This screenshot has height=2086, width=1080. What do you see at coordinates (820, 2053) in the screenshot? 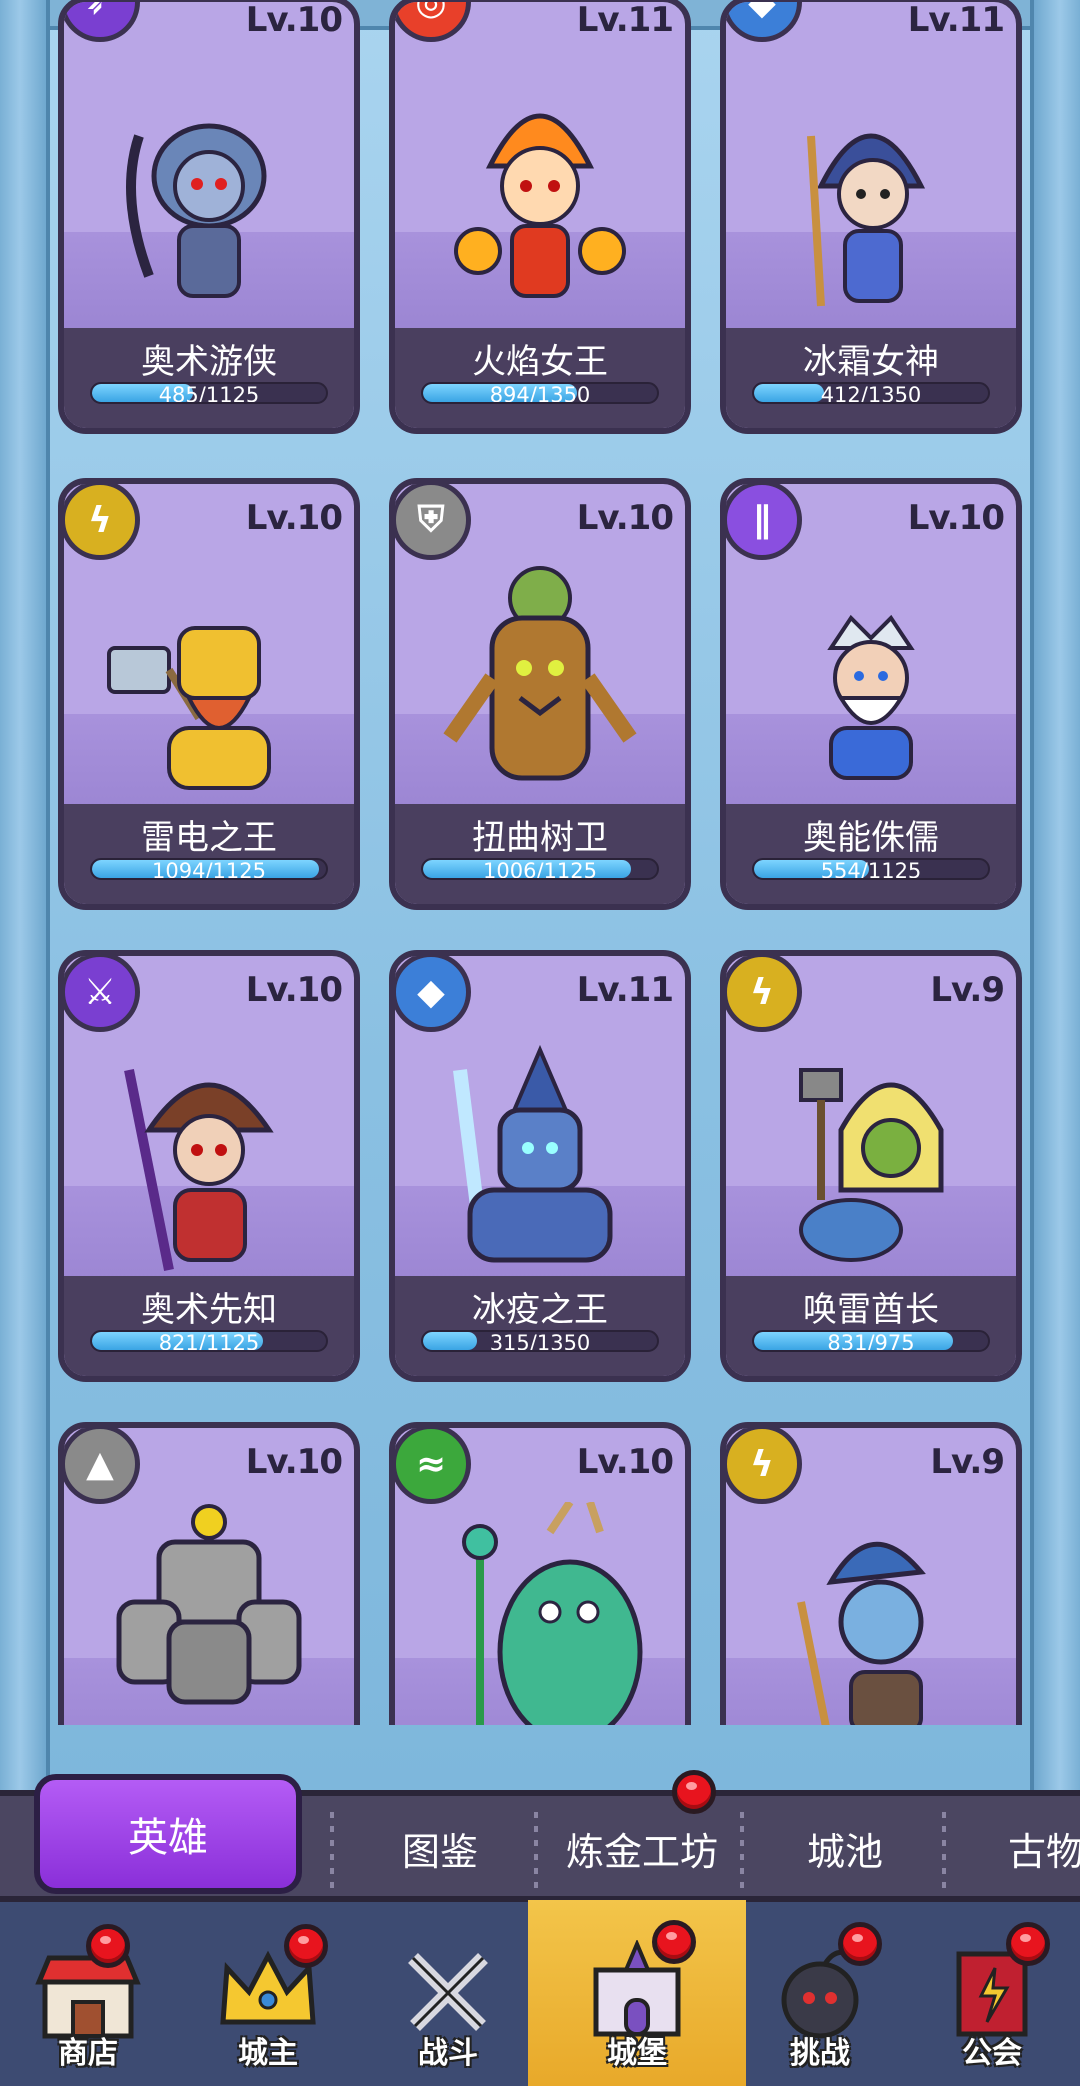
I see `nav-label: 挑战` at bounding box center [820, 2053].